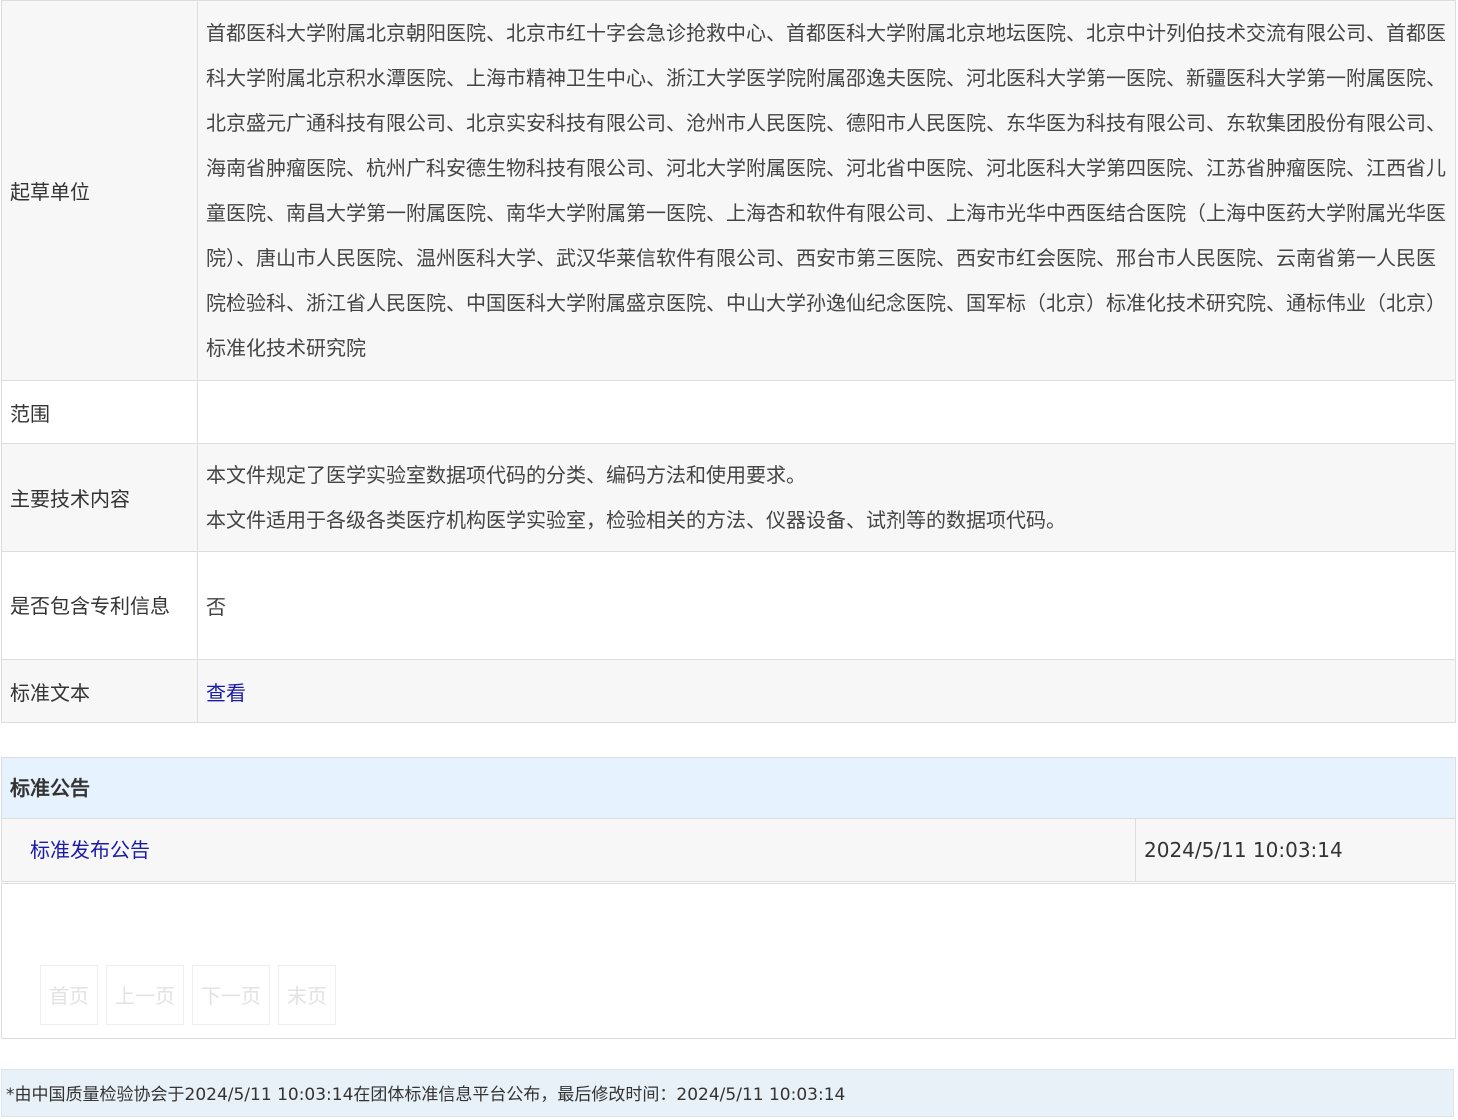 This screenshot has height=1120, width=1458. I want to click on patent-row: 是否包含专利信息 否, so click(728, 605).